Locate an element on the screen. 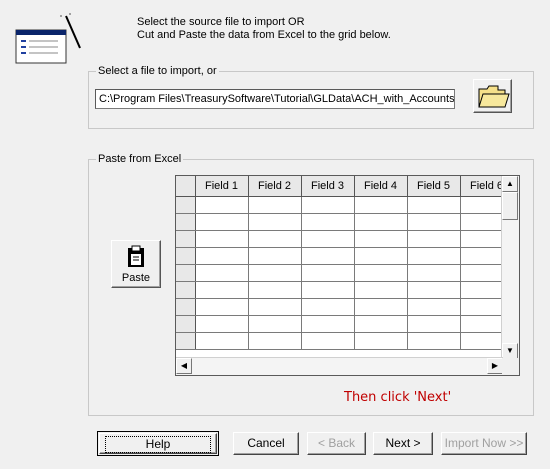 The image size is (550, 469). paste-group-legend: Paste from Excel is located at coordinates (140, 159).